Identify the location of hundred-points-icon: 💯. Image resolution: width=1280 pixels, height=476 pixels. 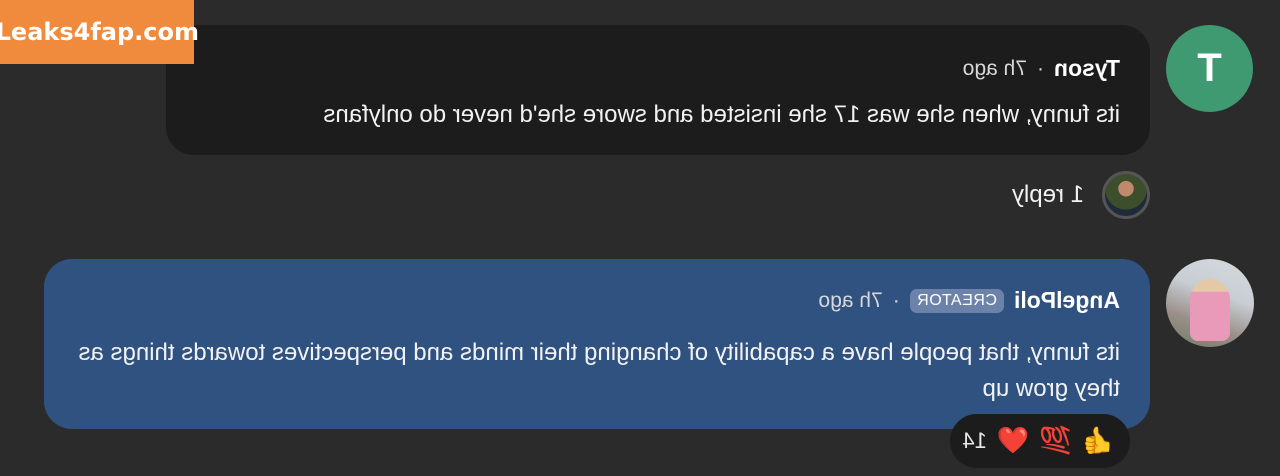
(1055, 441).